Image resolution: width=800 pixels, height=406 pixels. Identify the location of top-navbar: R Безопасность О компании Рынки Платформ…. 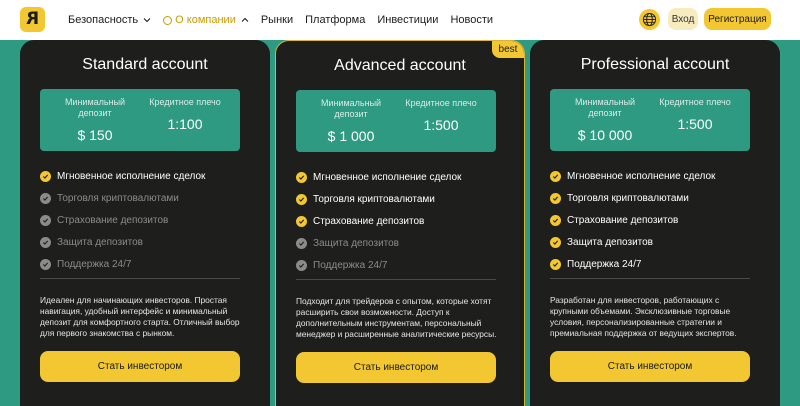
(400, 20).